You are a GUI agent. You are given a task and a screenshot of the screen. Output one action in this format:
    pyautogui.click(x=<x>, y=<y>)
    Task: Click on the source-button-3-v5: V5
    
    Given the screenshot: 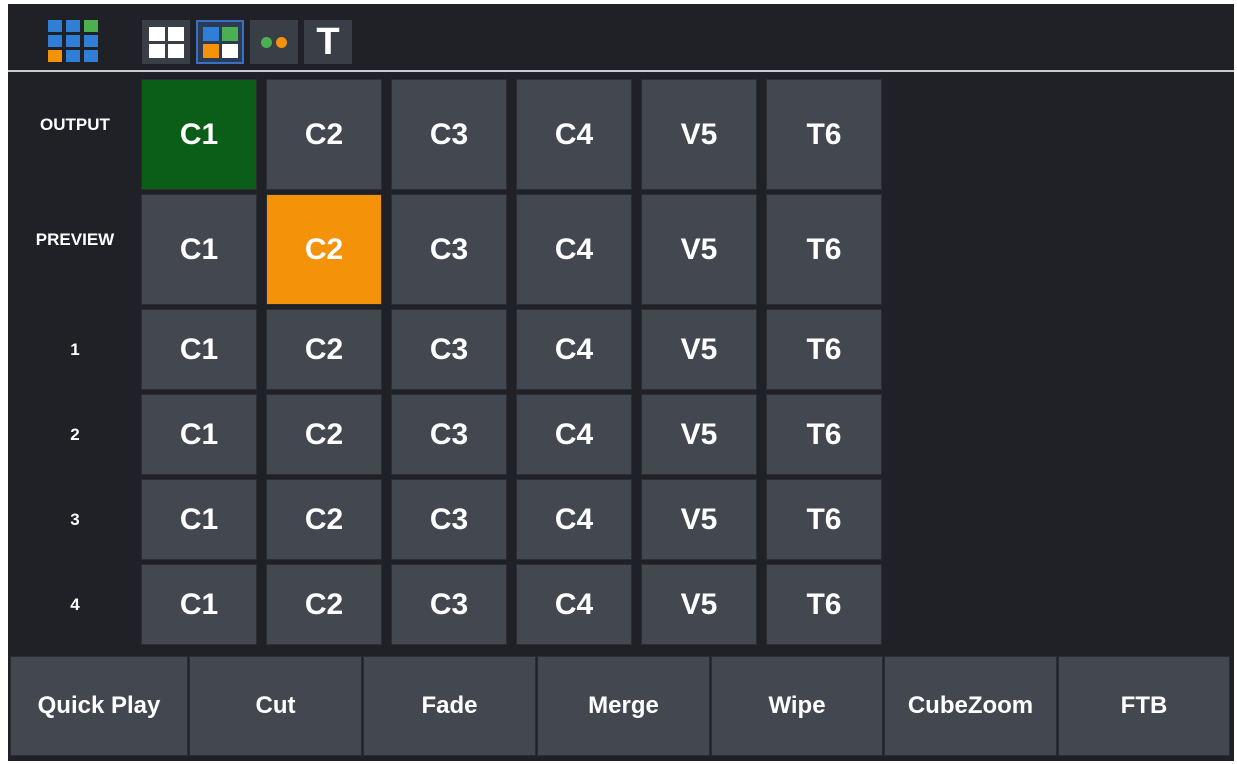 What is the action you would take?
    pyautogui.click(x=699, y=519)
    